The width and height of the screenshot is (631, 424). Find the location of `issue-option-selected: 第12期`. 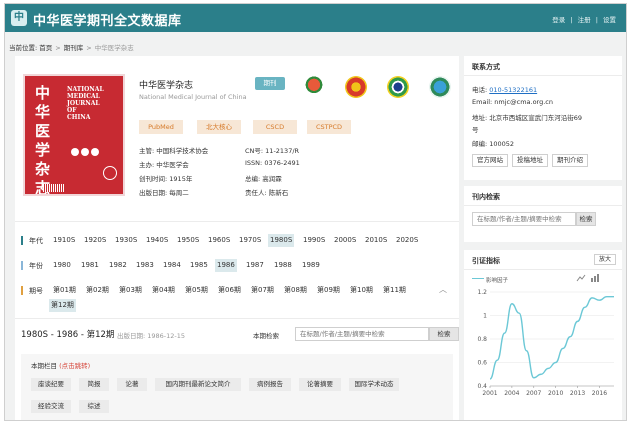

issue-option-selected: 第12期 is located at coordinates (62, 305).